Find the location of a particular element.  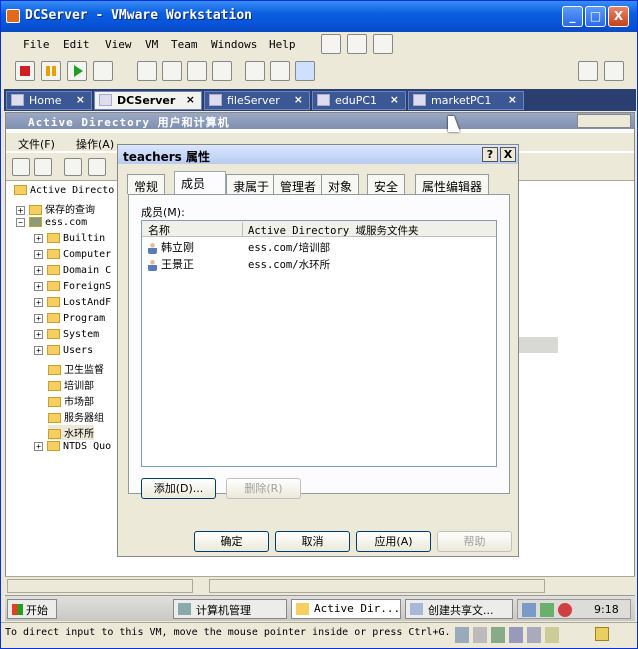

tab-object: 对象 is located at coordinates (340, 184).